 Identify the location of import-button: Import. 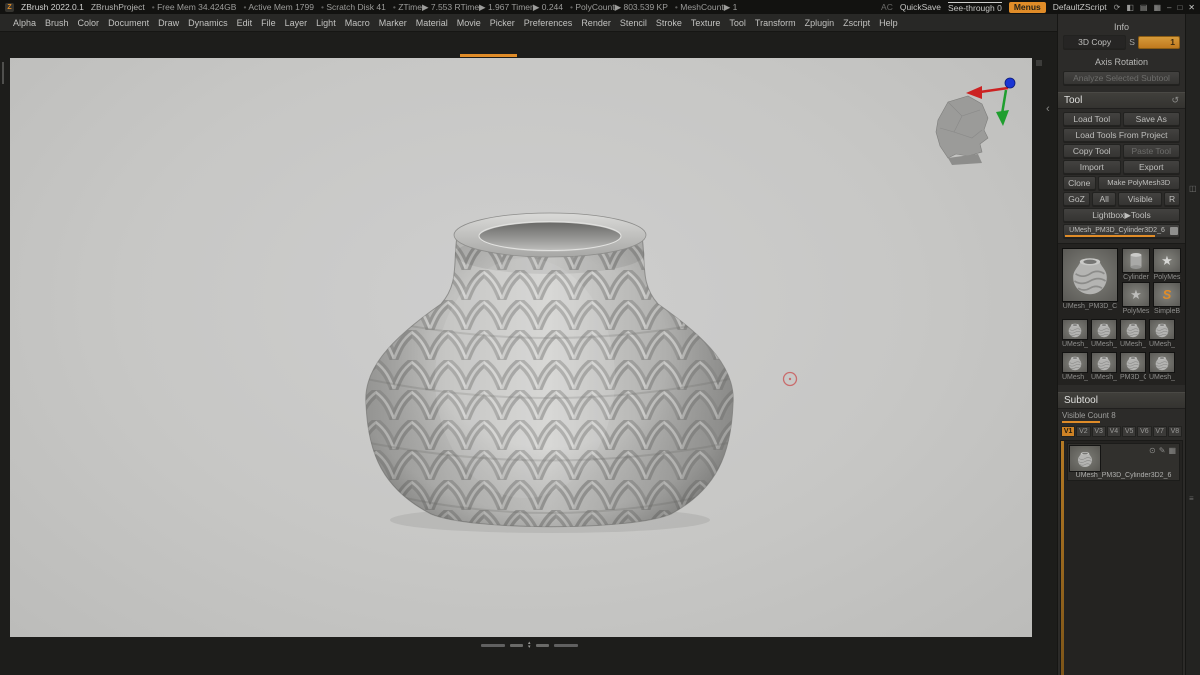
(1092, 167).